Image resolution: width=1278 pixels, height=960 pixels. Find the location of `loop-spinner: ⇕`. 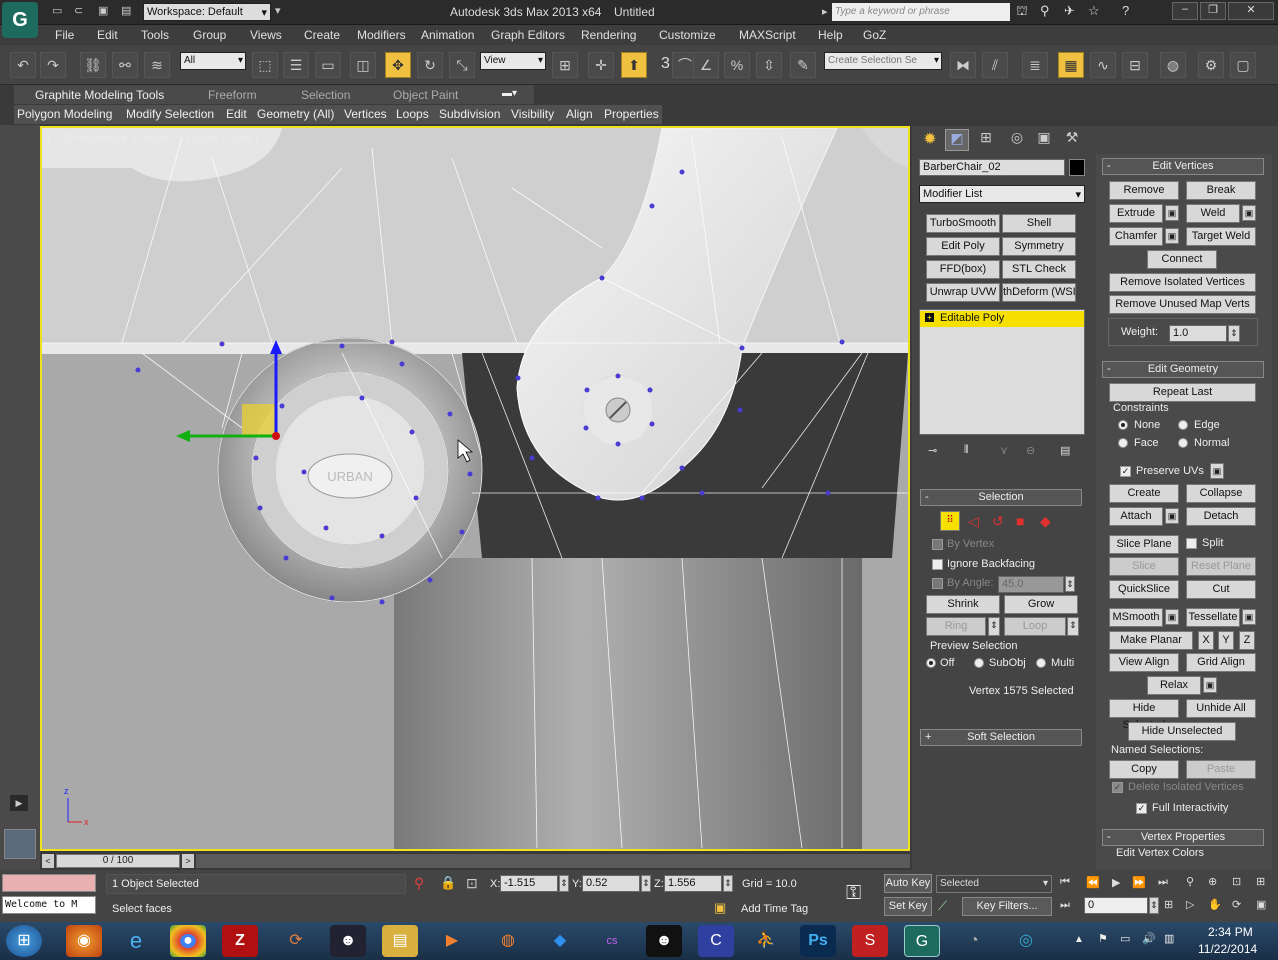

loop-spinner: ⇕ is located at coordinates (1073, 626).